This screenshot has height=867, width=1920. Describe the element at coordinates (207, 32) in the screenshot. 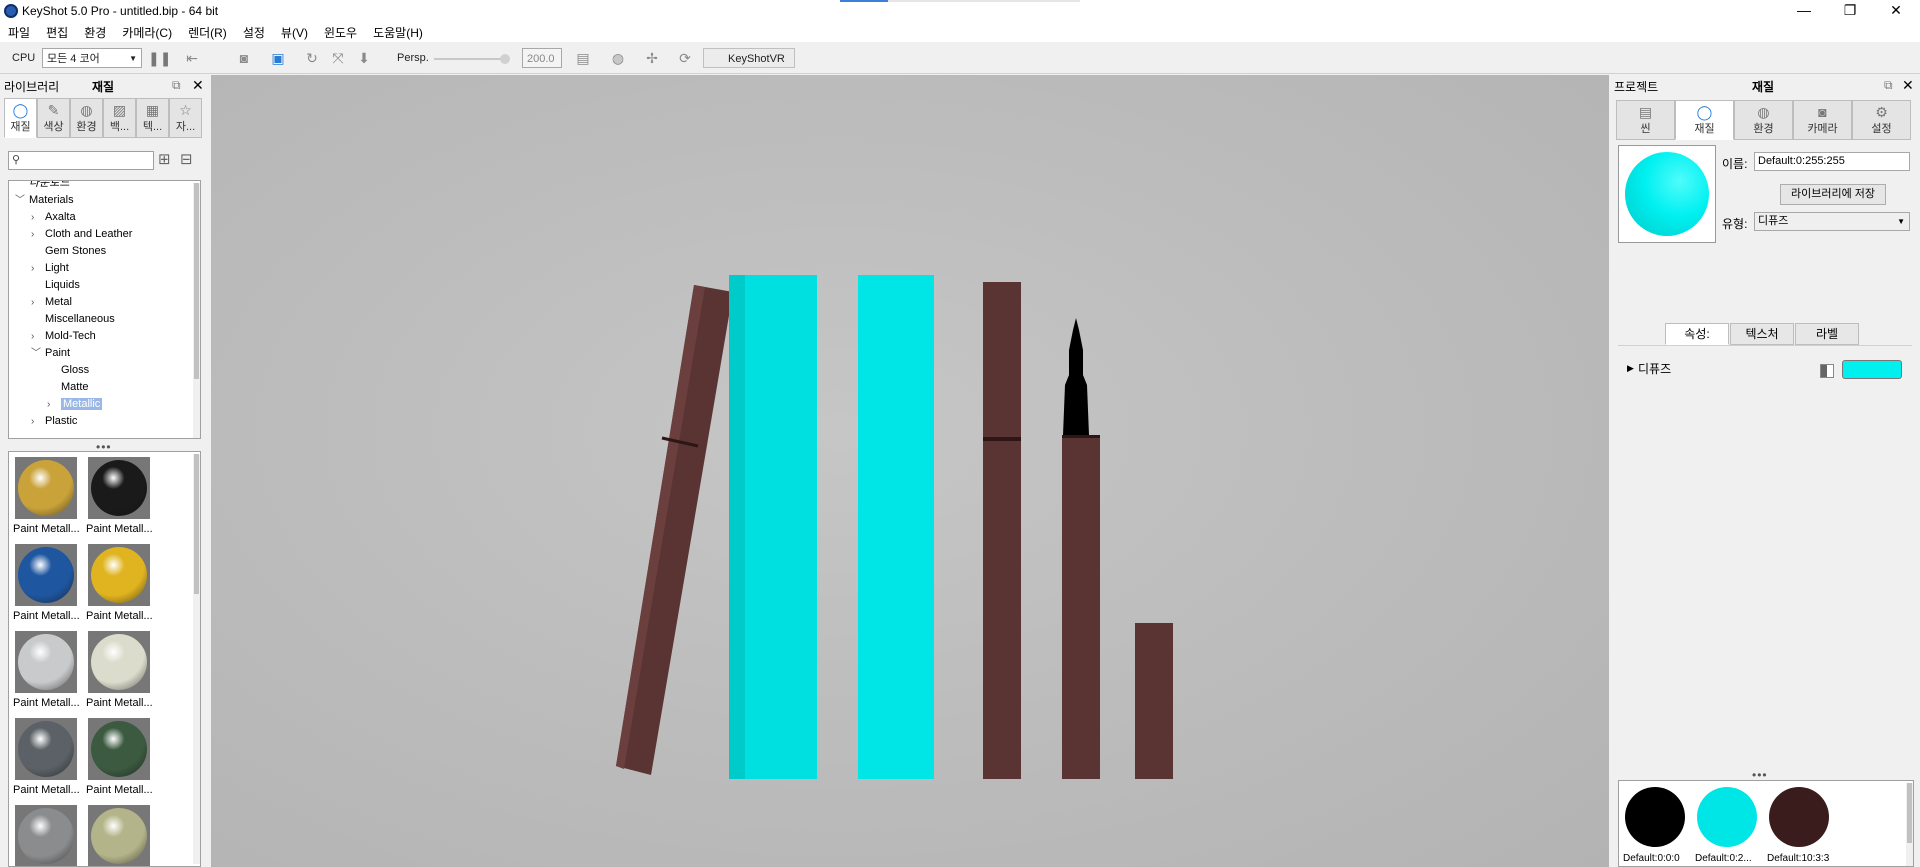

I see `menu-render: 렌더(R)` at that location.